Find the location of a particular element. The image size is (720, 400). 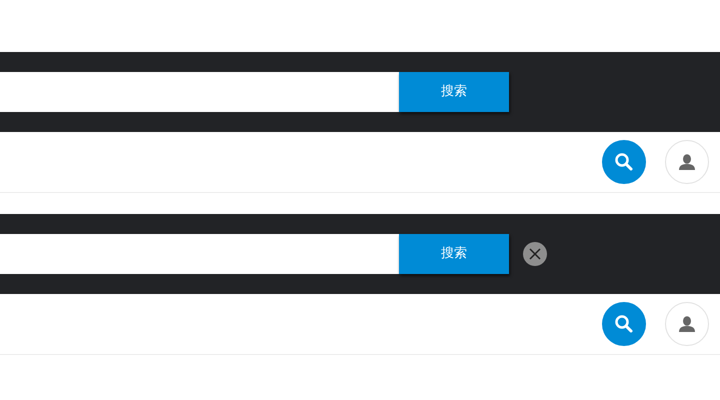

close-icon is located at coordinates (535, 254).